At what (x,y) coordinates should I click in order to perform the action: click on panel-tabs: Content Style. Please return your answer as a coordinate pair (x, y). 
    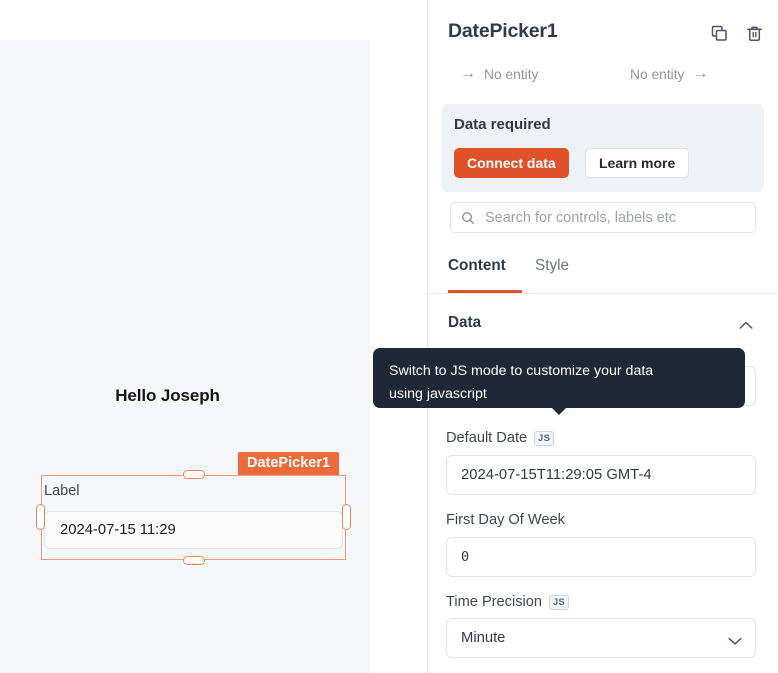
    Looking at the image, I should click on (603, 273).